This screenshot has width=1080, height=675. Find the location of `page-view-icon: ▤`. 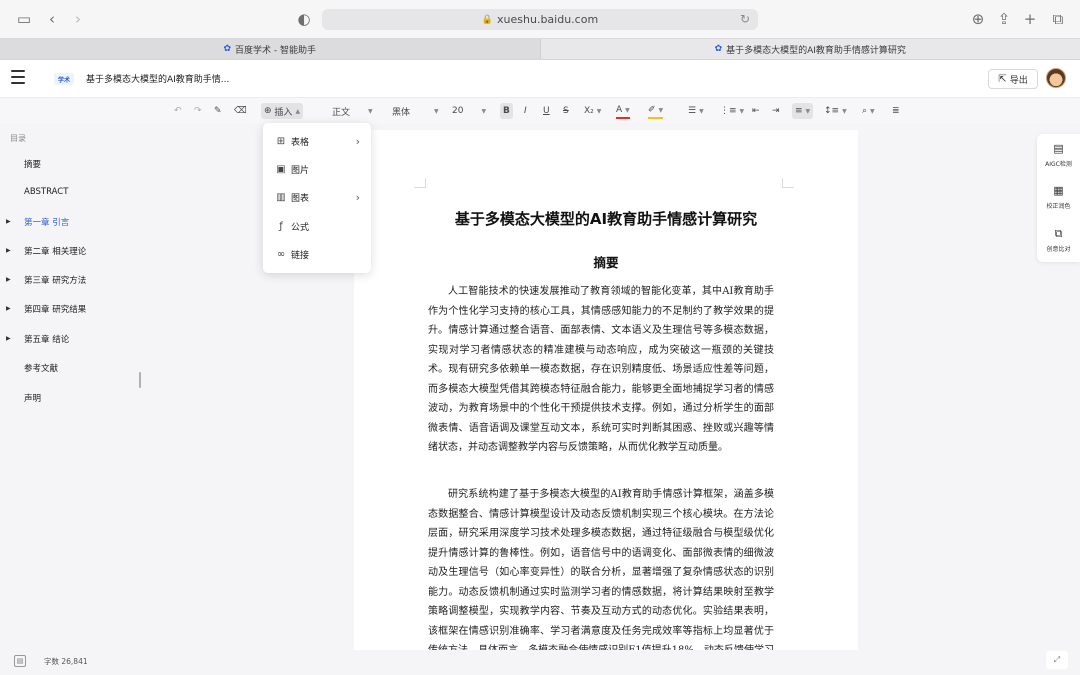

page-view-icon: ▤ is located at coordinates (20, 661).